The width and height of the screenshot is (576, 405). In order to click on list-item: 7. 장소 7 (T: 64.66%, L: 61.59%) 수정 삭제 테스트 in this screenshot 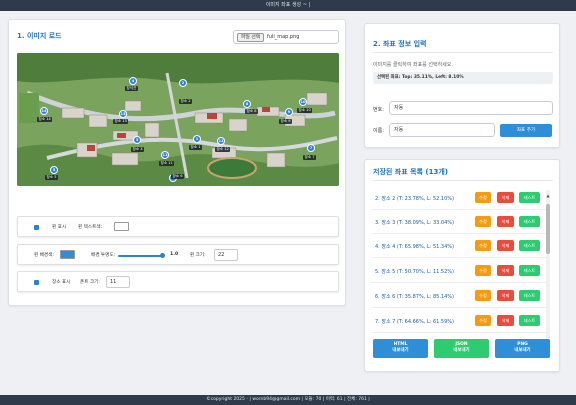, I will do `click(459, 322)`.